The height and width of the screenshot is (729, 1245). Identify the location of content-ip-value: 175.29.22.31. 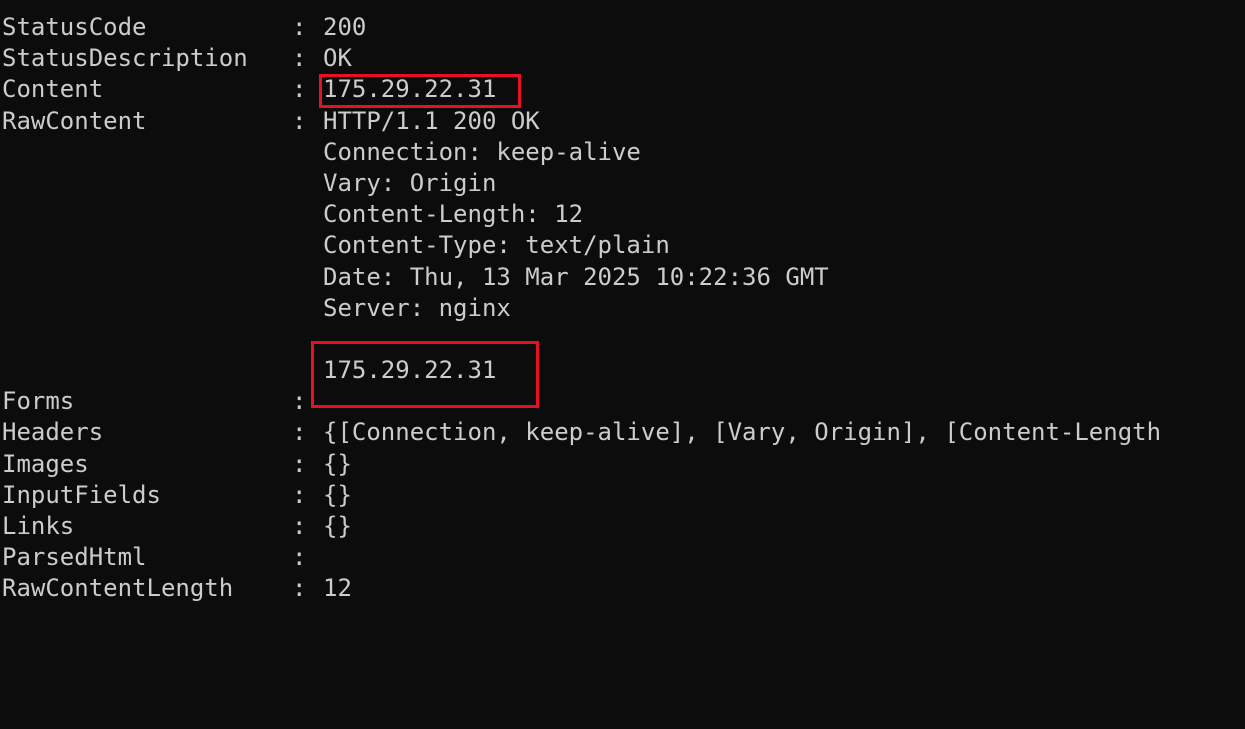
(410, 89).